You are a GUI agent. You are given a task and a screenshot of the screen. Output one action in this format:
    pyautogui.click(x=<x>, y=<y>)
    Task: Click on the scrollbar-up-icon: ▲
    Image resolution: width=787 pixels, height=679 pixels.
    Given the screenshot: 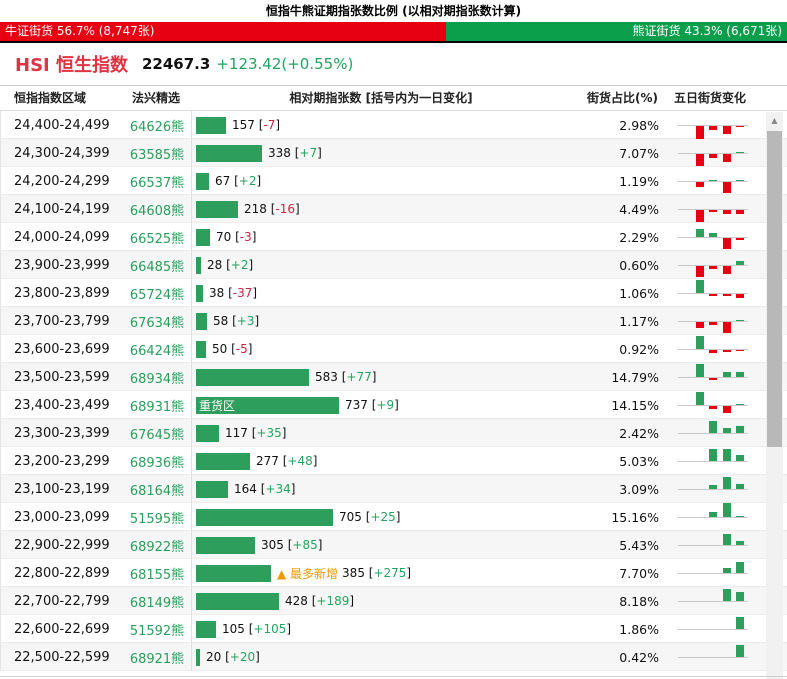 What is the action you would take?
    pyautogui.click(x=774, y=120)
    